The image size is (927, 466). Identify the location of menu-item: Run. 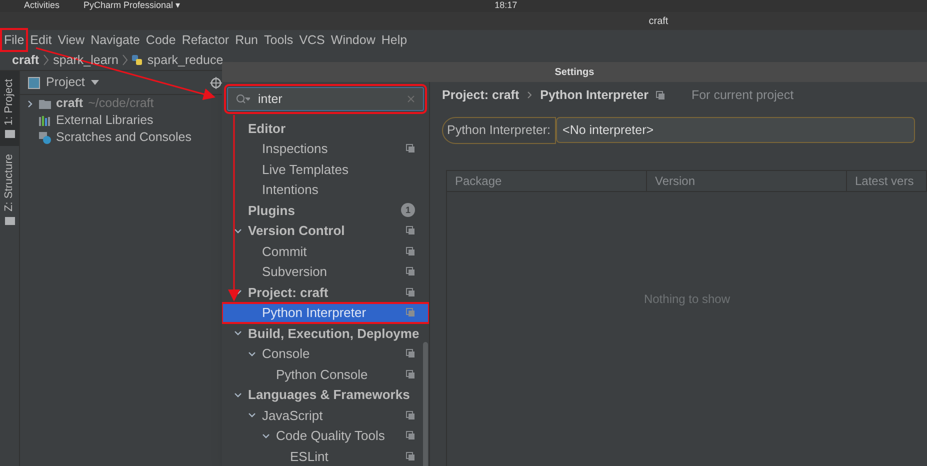
(246, 40).